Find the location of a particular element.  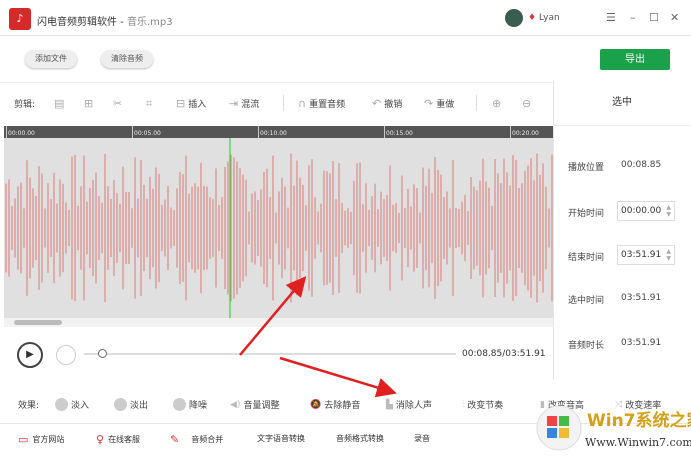

support-icon: ♀ is located at coordinates (100, 439).